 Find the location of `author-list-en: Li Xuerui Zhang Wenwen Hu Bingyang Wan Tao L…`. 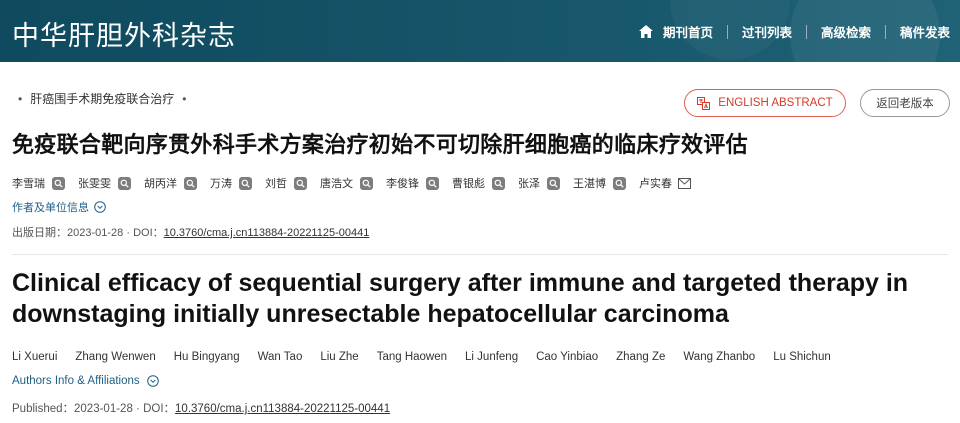

author-list-en: Li Xuerui Zhang Wenwen Hu Bingyang Wan Tao L… is located at coordinates (430, 357).